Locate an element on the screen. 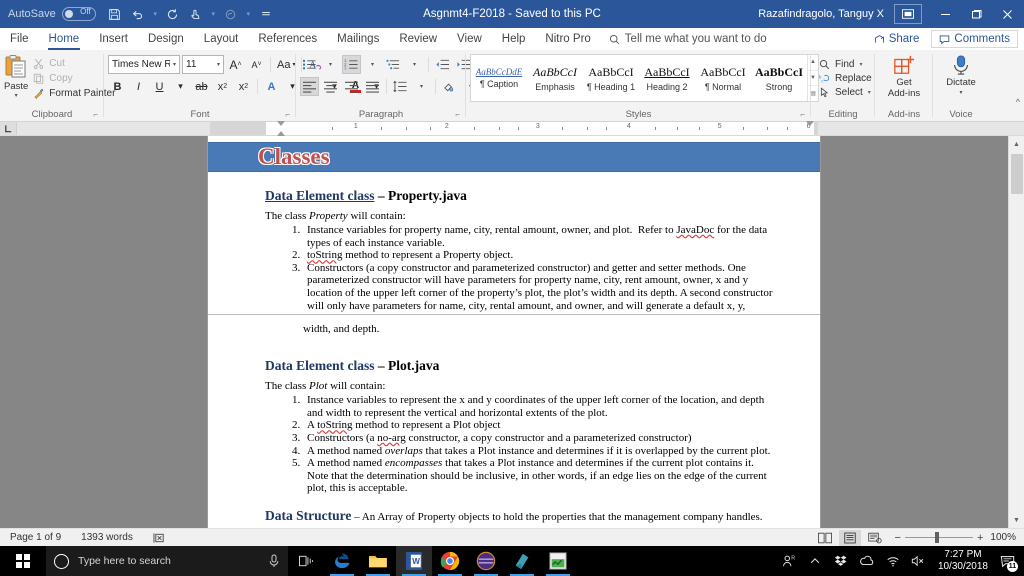  decrease-indent-button is located at coordinates (442, 64).